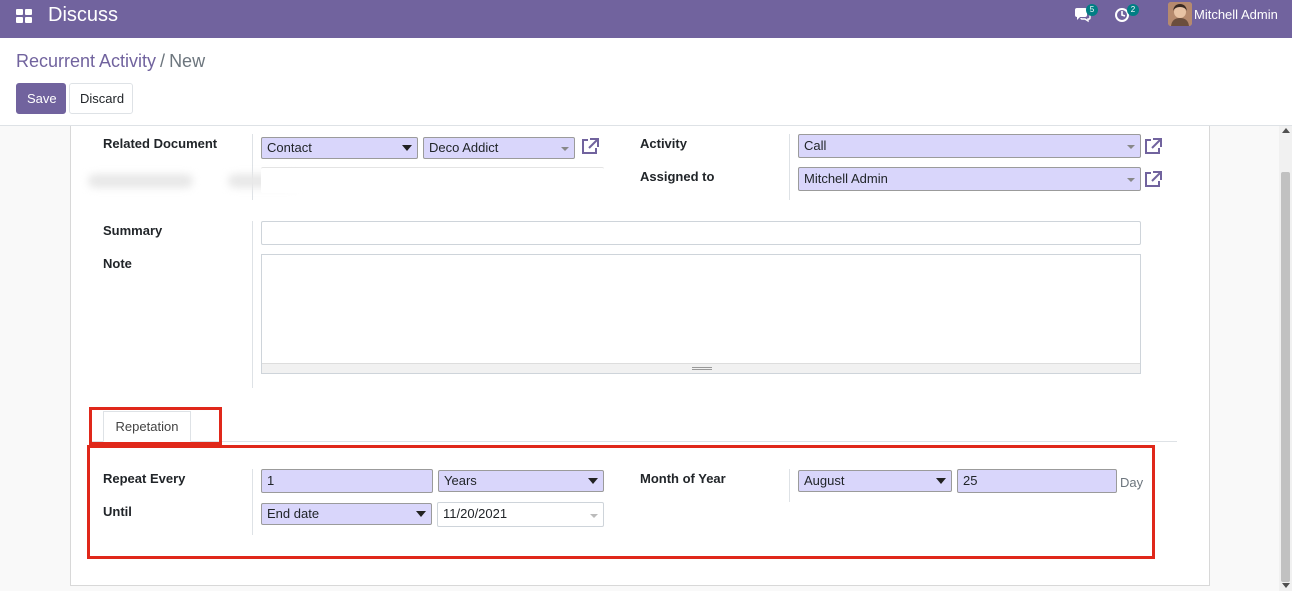  Describe the element at coordinates (86, 61) in the screenshot. I see `breadcrumb-parent: Recurrent Activity` at that location.